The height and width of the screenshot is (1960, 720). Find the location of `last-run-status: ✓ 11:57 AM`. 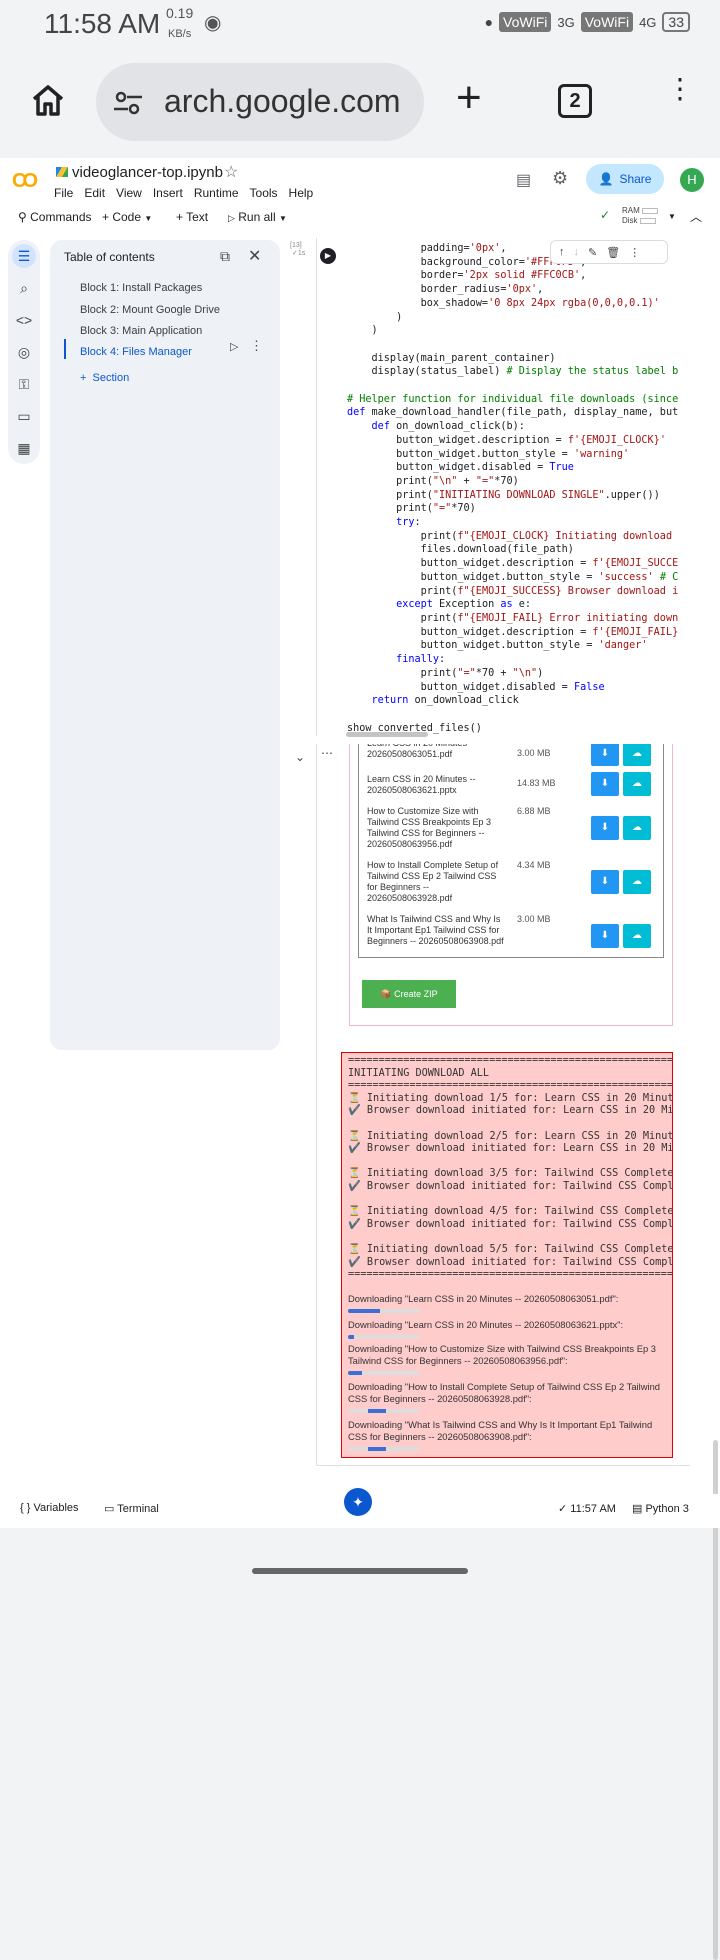

last-run-status: ✓ 11:57 AM is located at coordinates (587, 1508).